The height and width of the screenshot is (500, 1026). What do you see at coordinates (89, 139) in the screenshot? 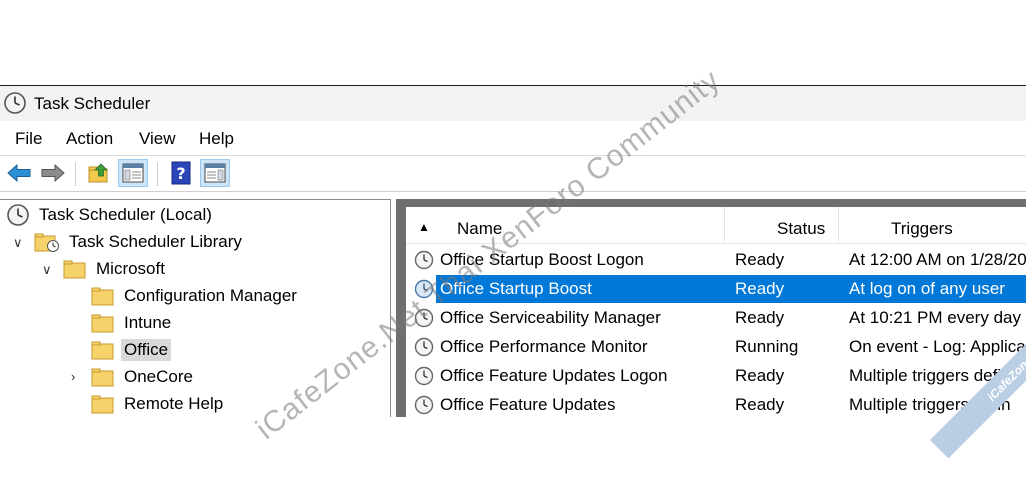
I see `menu-action: Action` at bounding box center [89, 139].